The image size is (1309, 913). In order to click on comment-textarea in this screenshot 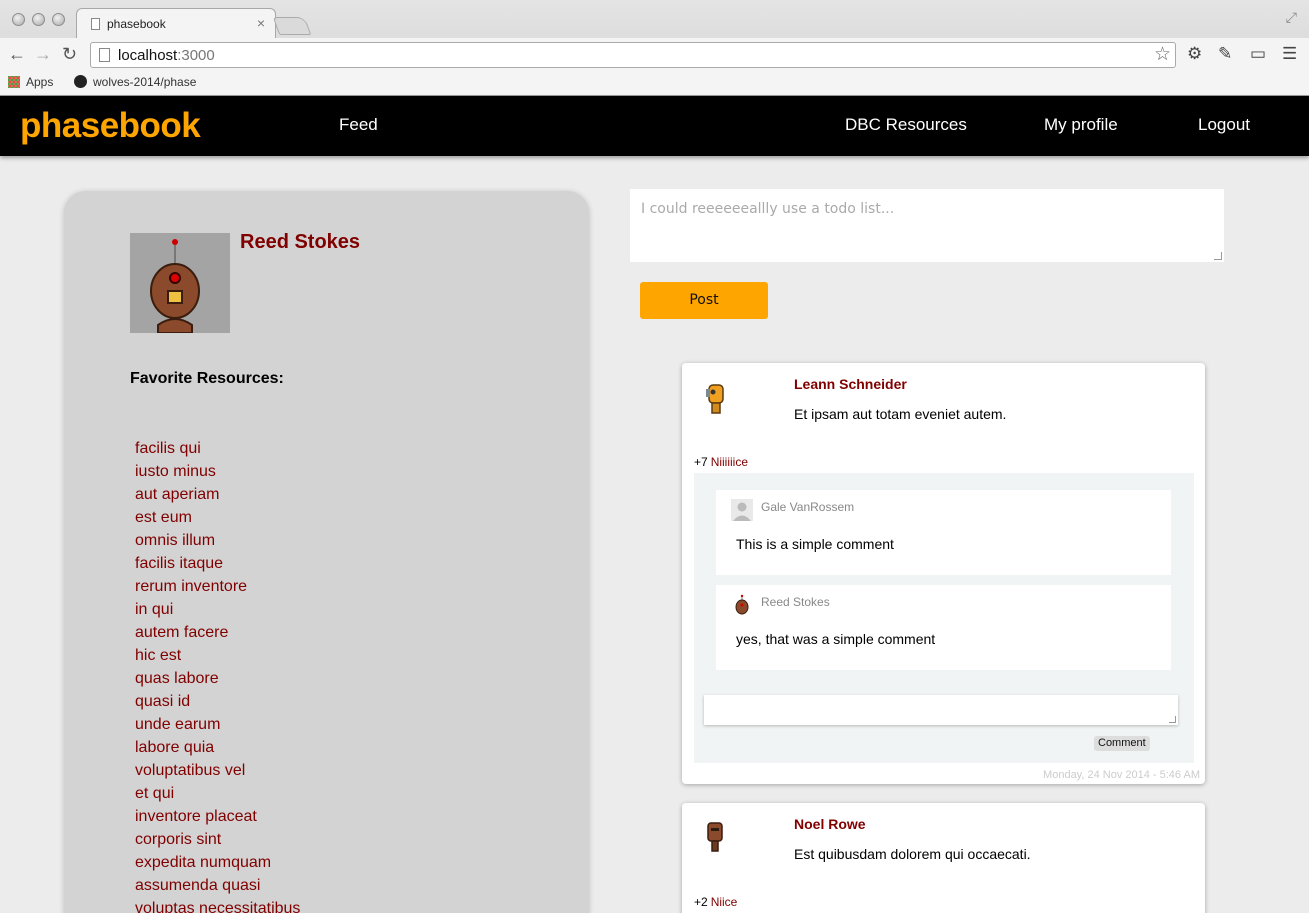, I will do `click(941, 710)`.